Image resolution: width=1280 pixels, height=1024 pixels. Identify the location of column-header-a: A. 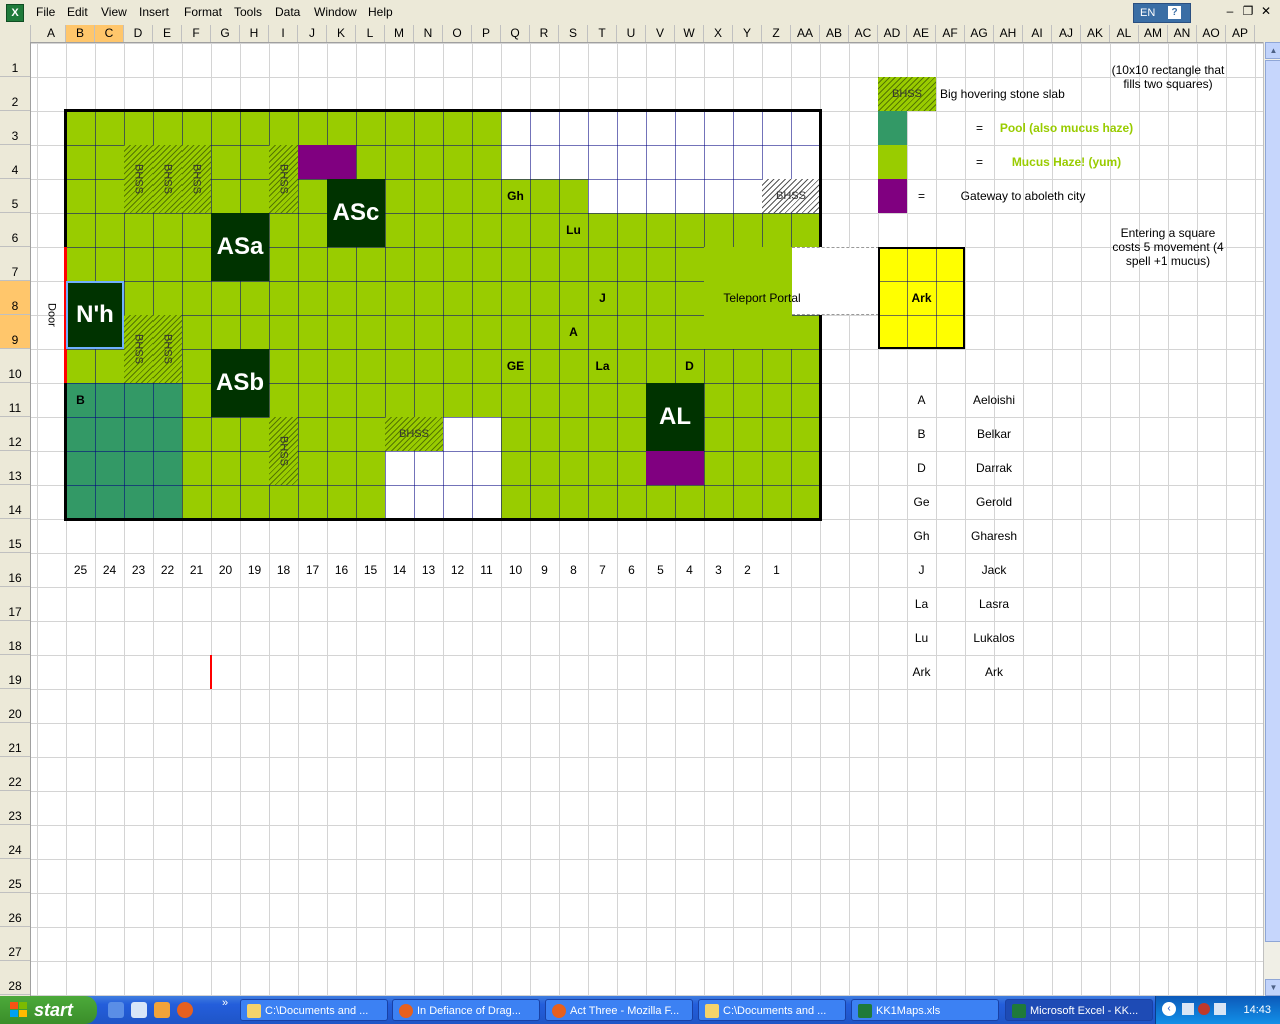
(51, 33).